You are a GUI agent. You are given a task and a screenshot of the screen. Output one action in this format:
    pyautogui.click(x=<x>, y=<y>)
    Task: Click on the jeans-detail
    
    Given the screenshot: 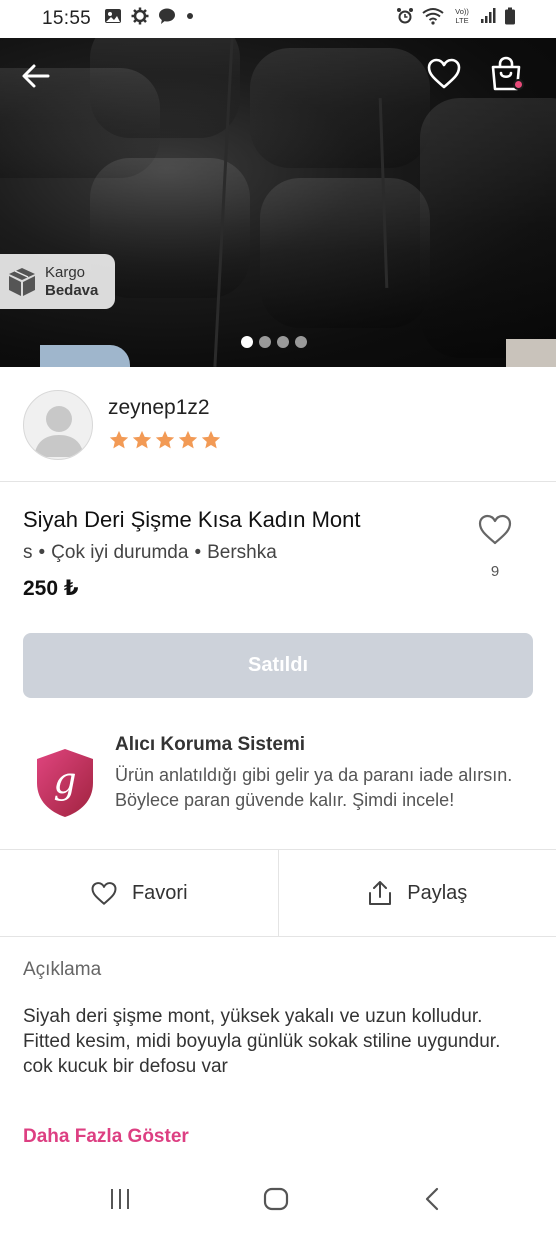 What is the action you would take?
    pyautogui.click(x=85, y=356)
    